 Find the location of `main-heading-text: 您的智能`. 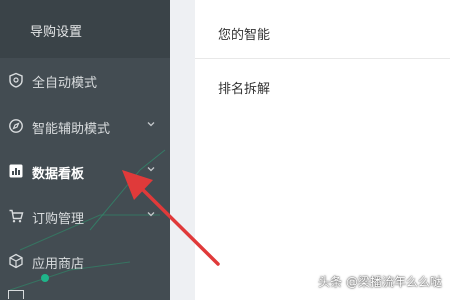

main-heading-text: 您的智能 is located at coordinates (244, 35).